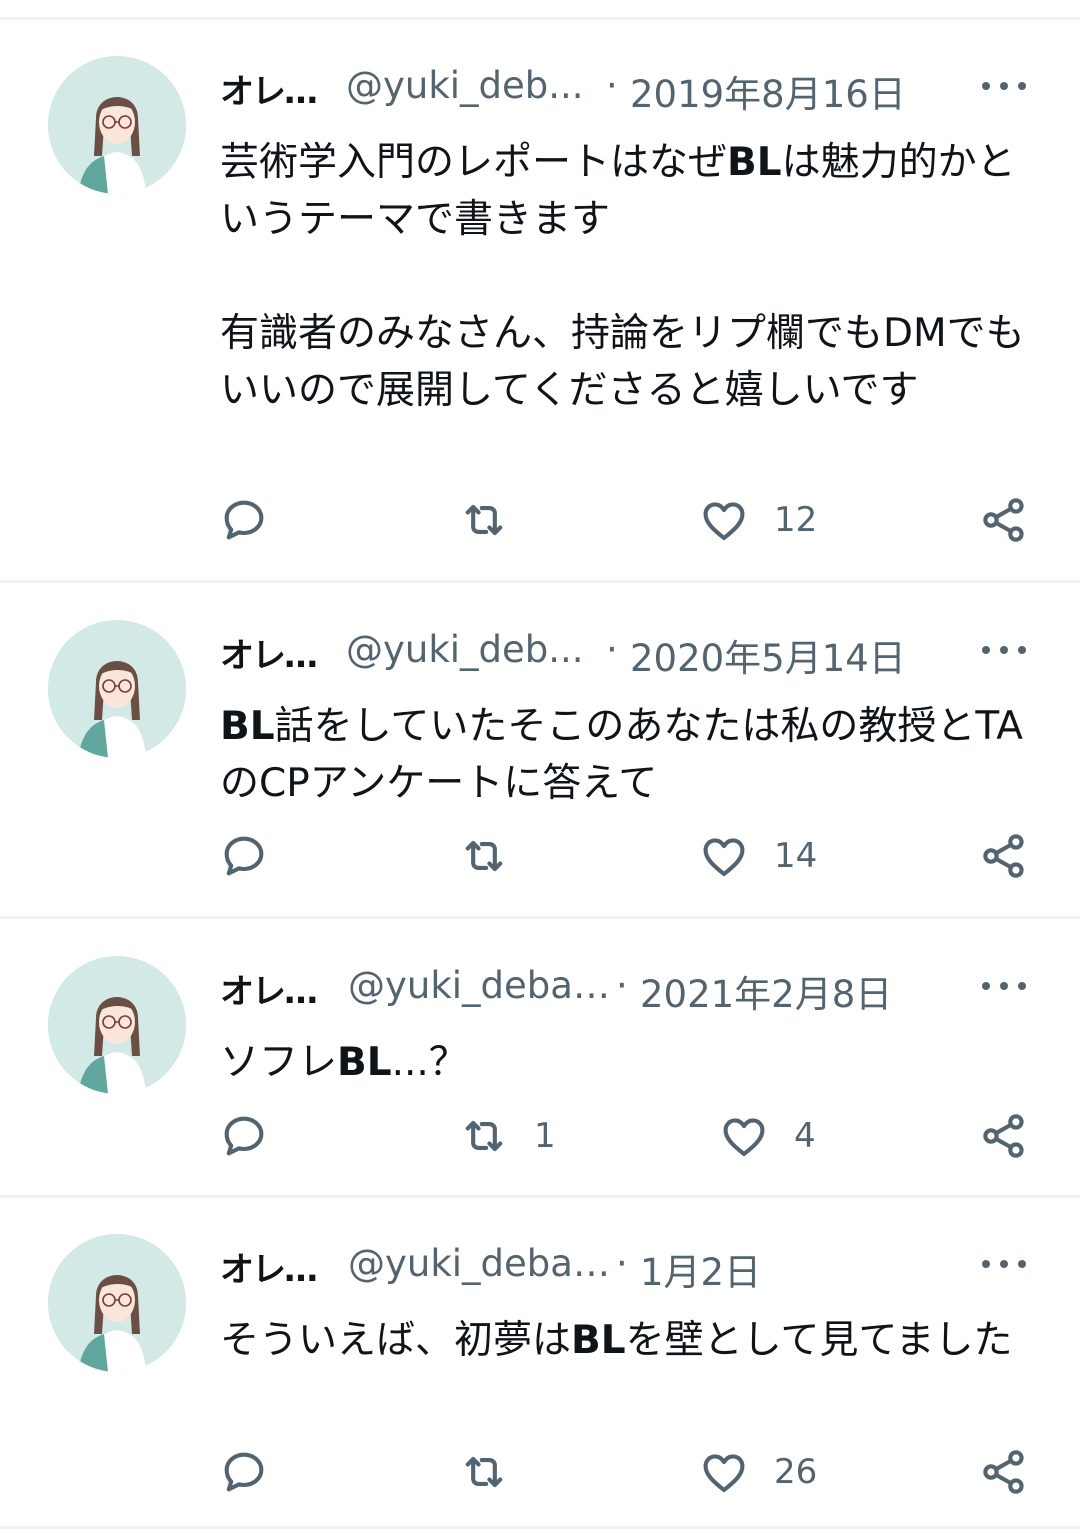  What do you see at coordinates (545, 1136) in the screenshot?
I see `retweet-count: 1` at bounding box center [545, 1136].